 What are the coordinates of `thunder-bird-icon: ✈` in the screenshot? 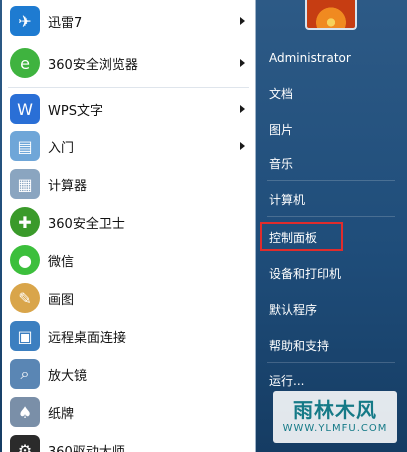 It's located at (25, 21).